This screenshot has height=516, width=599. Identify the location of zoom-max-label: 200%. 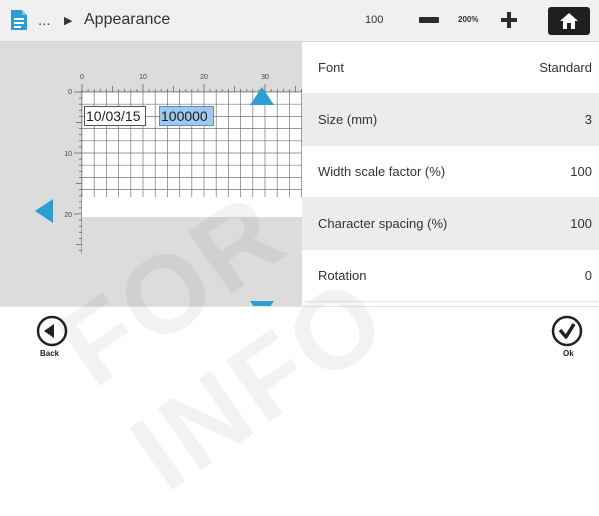
(468, 19).